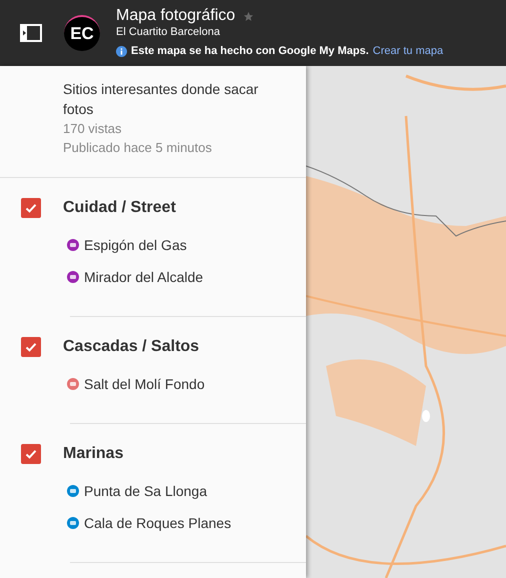 This screenshot has width=506, height=578. I want to click on map-author: El Cuartito Barcelona, so click(168, 33).